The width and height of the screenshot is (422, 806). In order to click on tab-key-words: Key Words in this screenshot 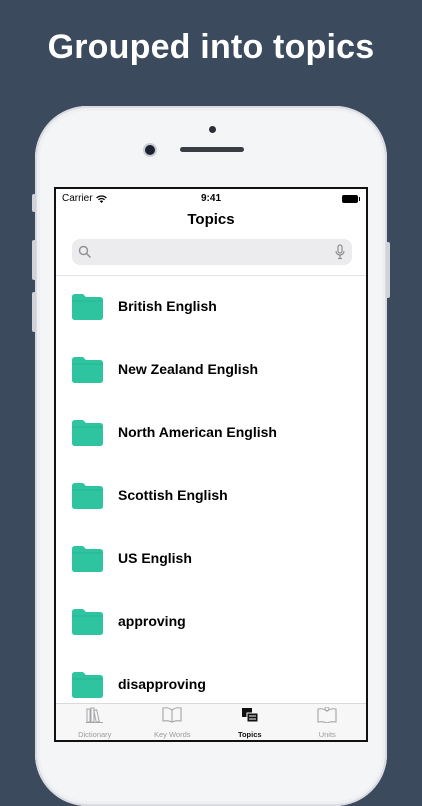, I will do `click(173, 722)`.